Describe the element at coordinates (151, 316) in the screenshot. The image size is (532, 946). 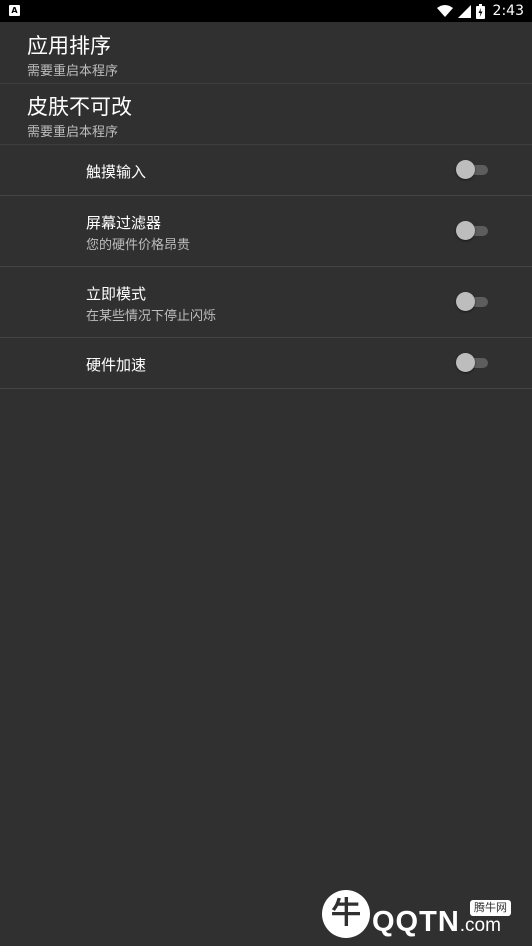
I see `pref-summary: 在某些情况下停止闪烁` at that location.